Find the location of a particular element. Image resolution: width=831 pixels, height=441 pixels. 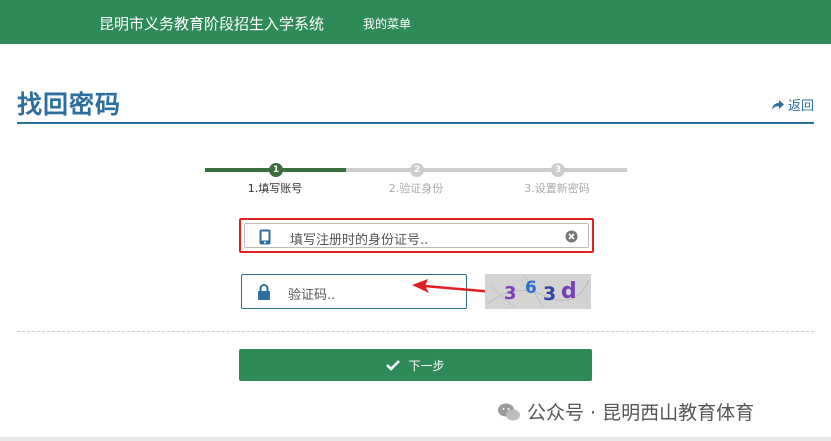

red-arrow-annotation is located at coordinates (453, 286).